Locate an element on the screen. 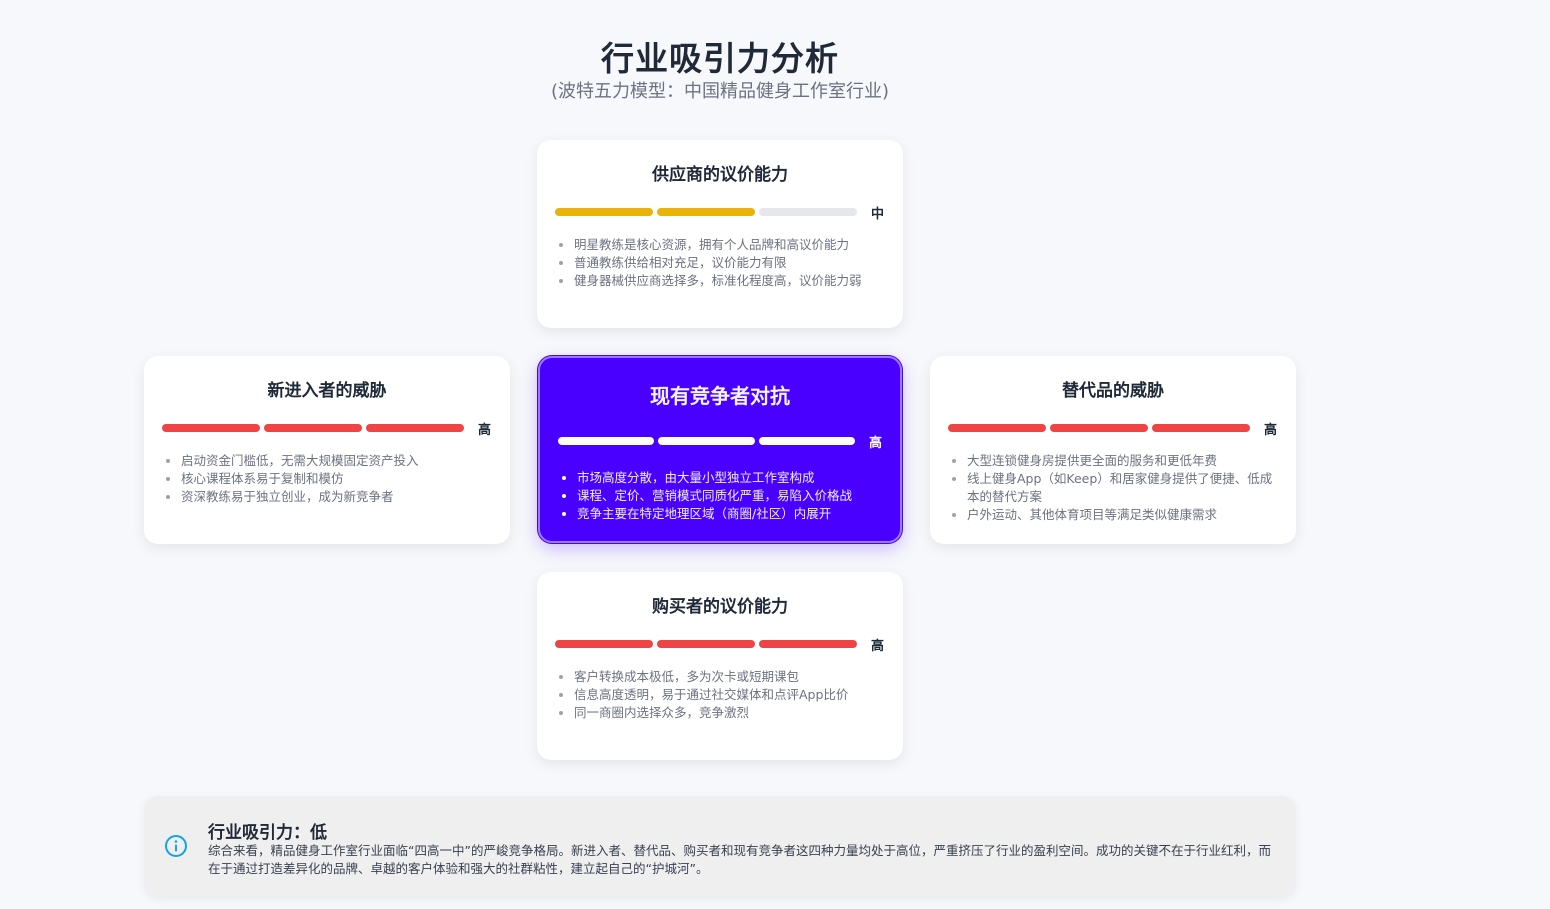  card-title: 新进入者的威胁 is located at coordinates (327, 391).